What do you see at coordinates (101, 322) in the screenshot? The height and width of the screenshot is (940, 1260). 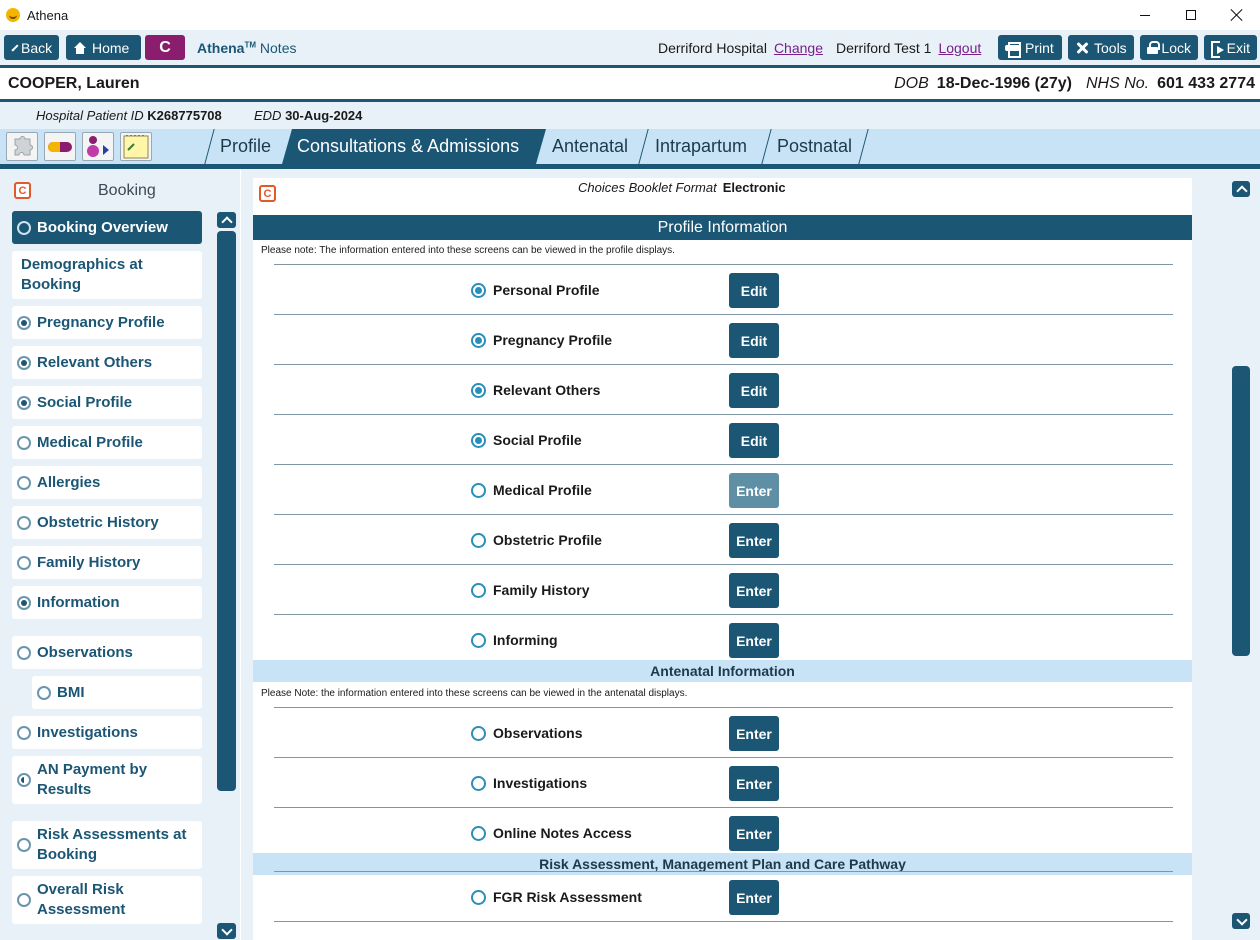 I see `sidebar-item-label: Pregnancy Profile` at bounding box center [101, 322].